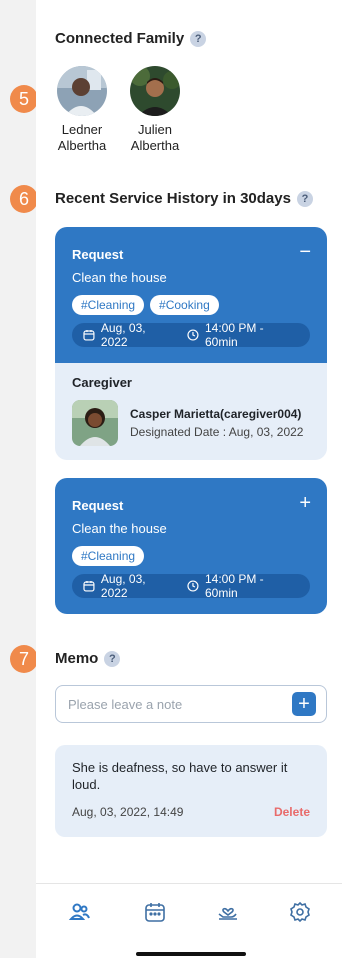  What do you see at coordinates (305, 503) in the screenshot?
I see `expand-button: +` at bounding box center [305, 503].